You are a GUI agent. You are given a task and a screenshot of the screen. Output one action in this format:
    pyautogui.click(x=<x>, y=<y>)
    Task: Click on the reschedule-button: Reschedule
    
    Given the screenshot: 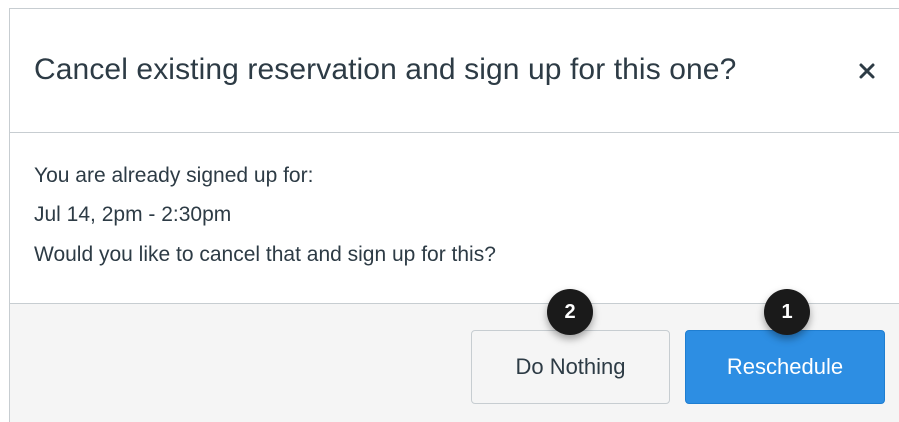 What is the action you would take?
    pyautogui.click(x=785, y=367)
    